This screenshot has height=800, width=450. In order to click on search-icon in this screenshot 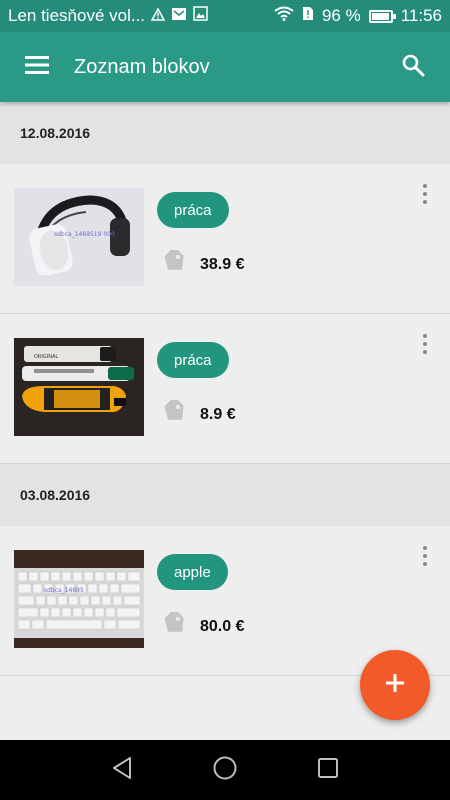, I will do `click(413, 67)`.